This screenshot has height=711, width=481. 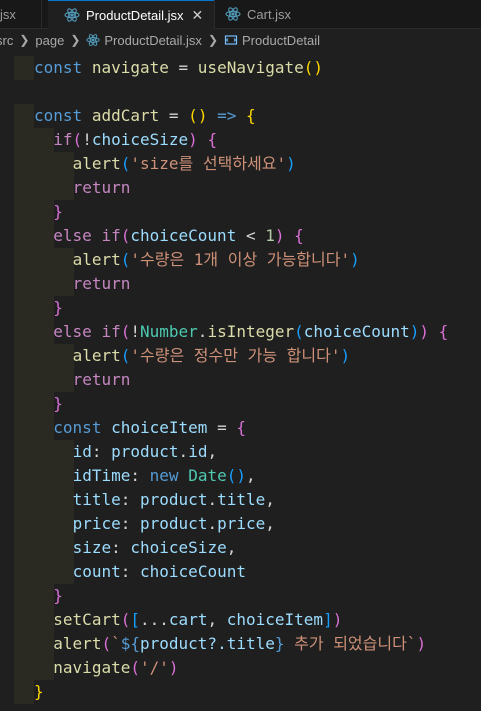 I want to click on code-line: size: choiceSize,, so click(x=135, y=548).